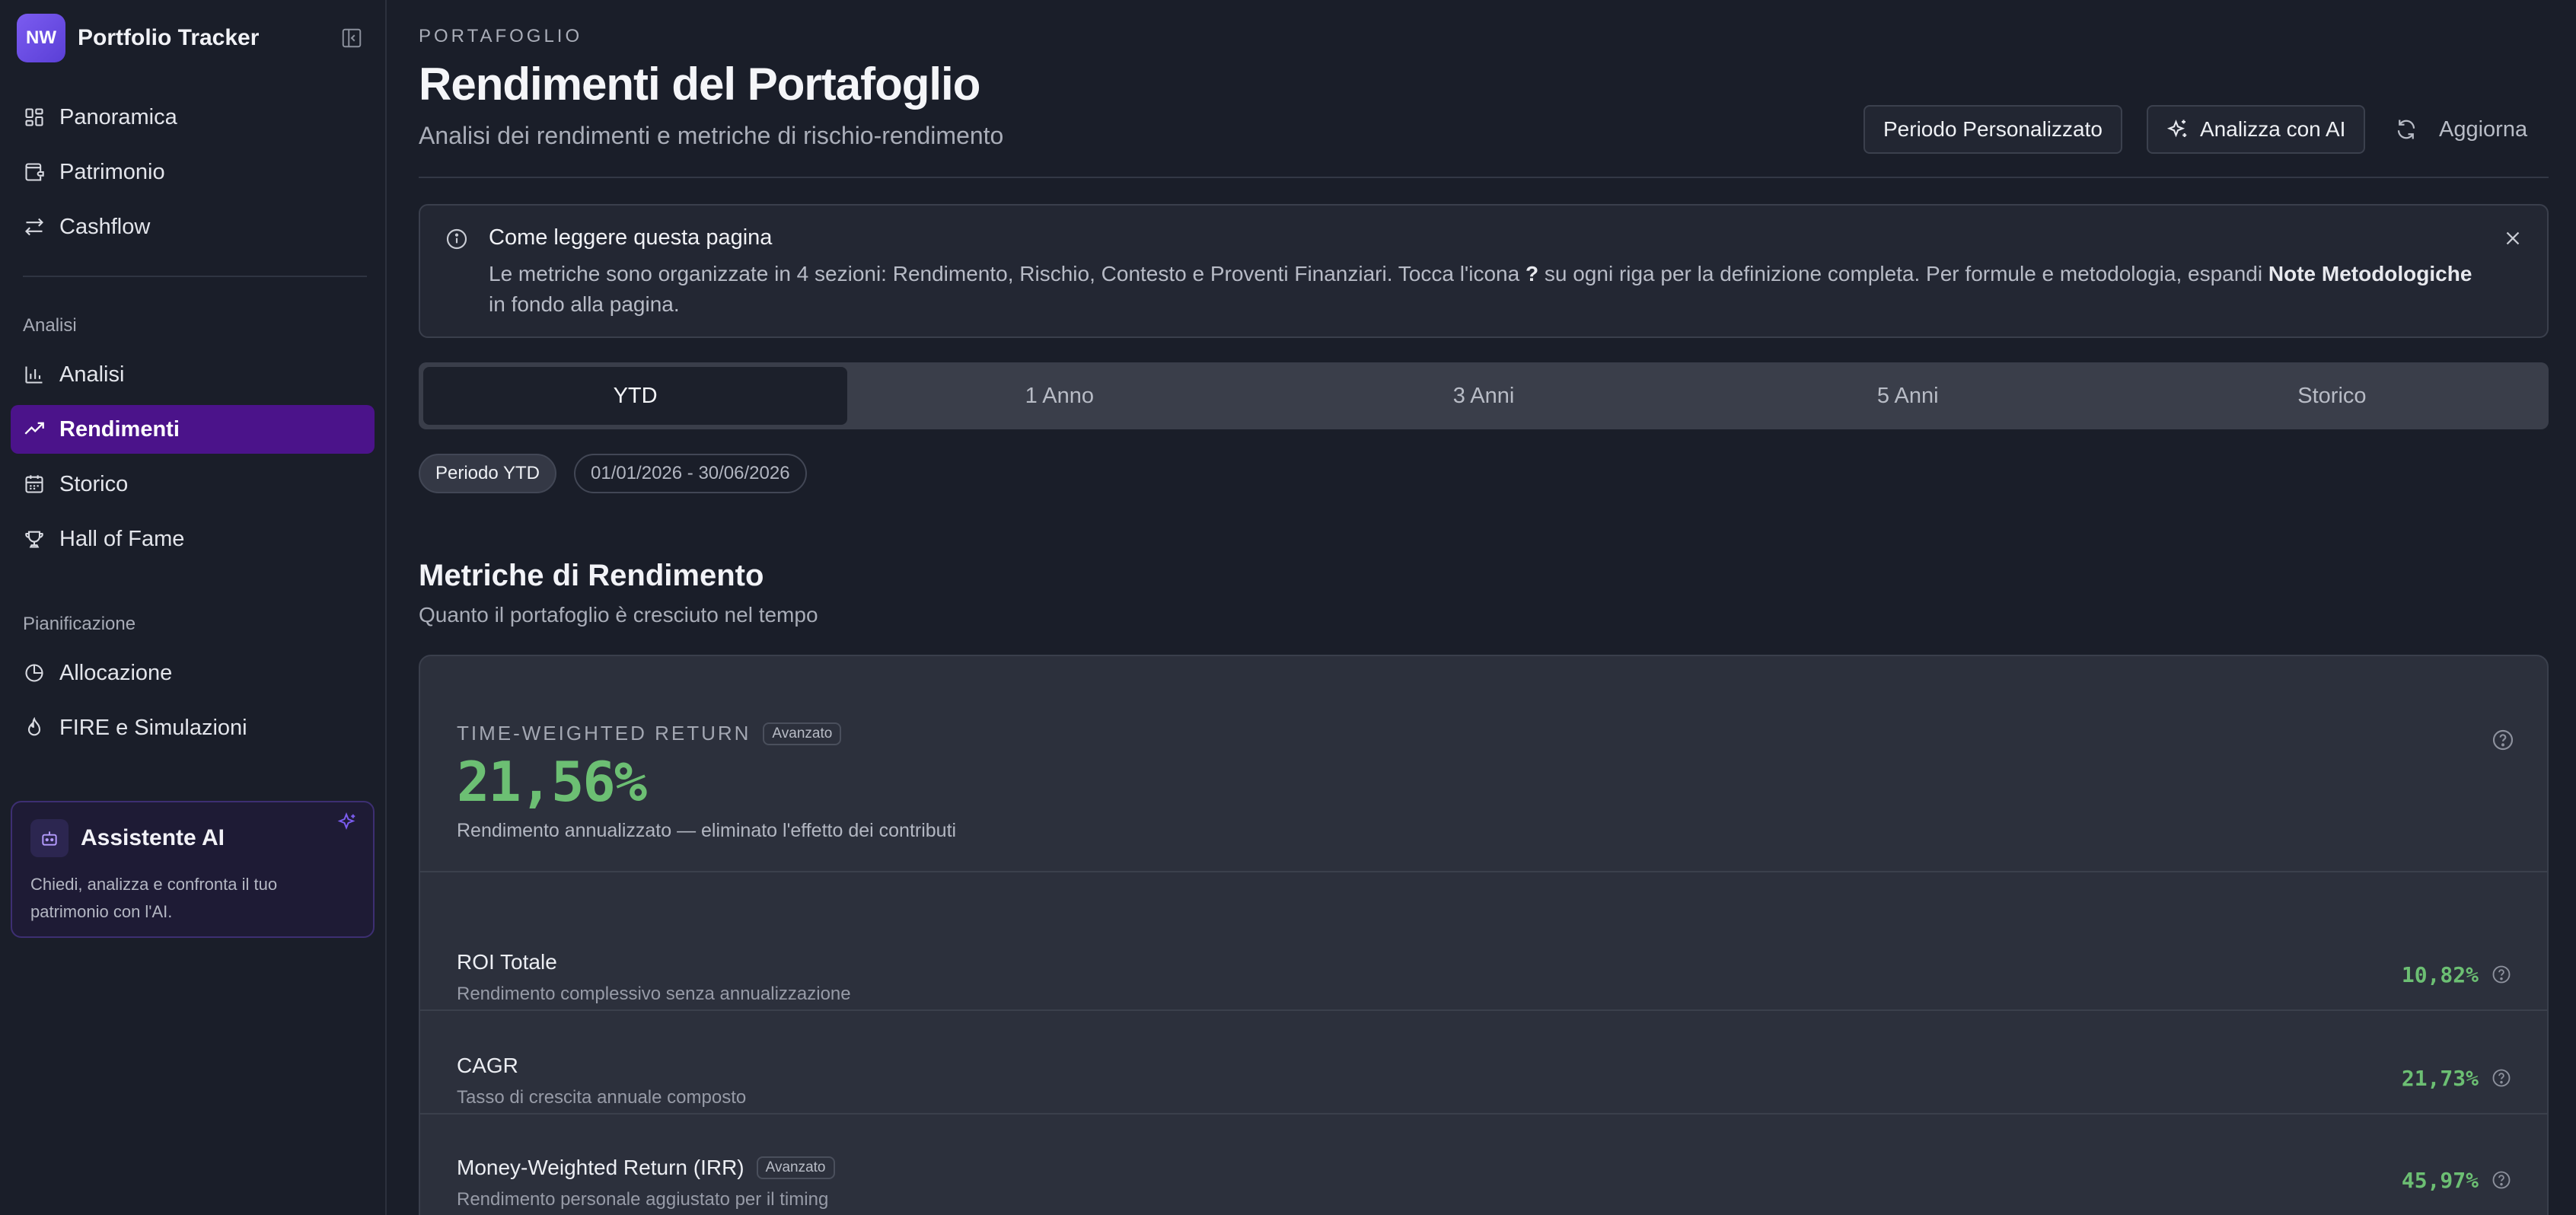 The height and width of the screenshot is (1215, 2576). What do you see at coordinates (346, 821) in the screenshot?
I see `sparkle-icon` at bounding box center [346, 821].